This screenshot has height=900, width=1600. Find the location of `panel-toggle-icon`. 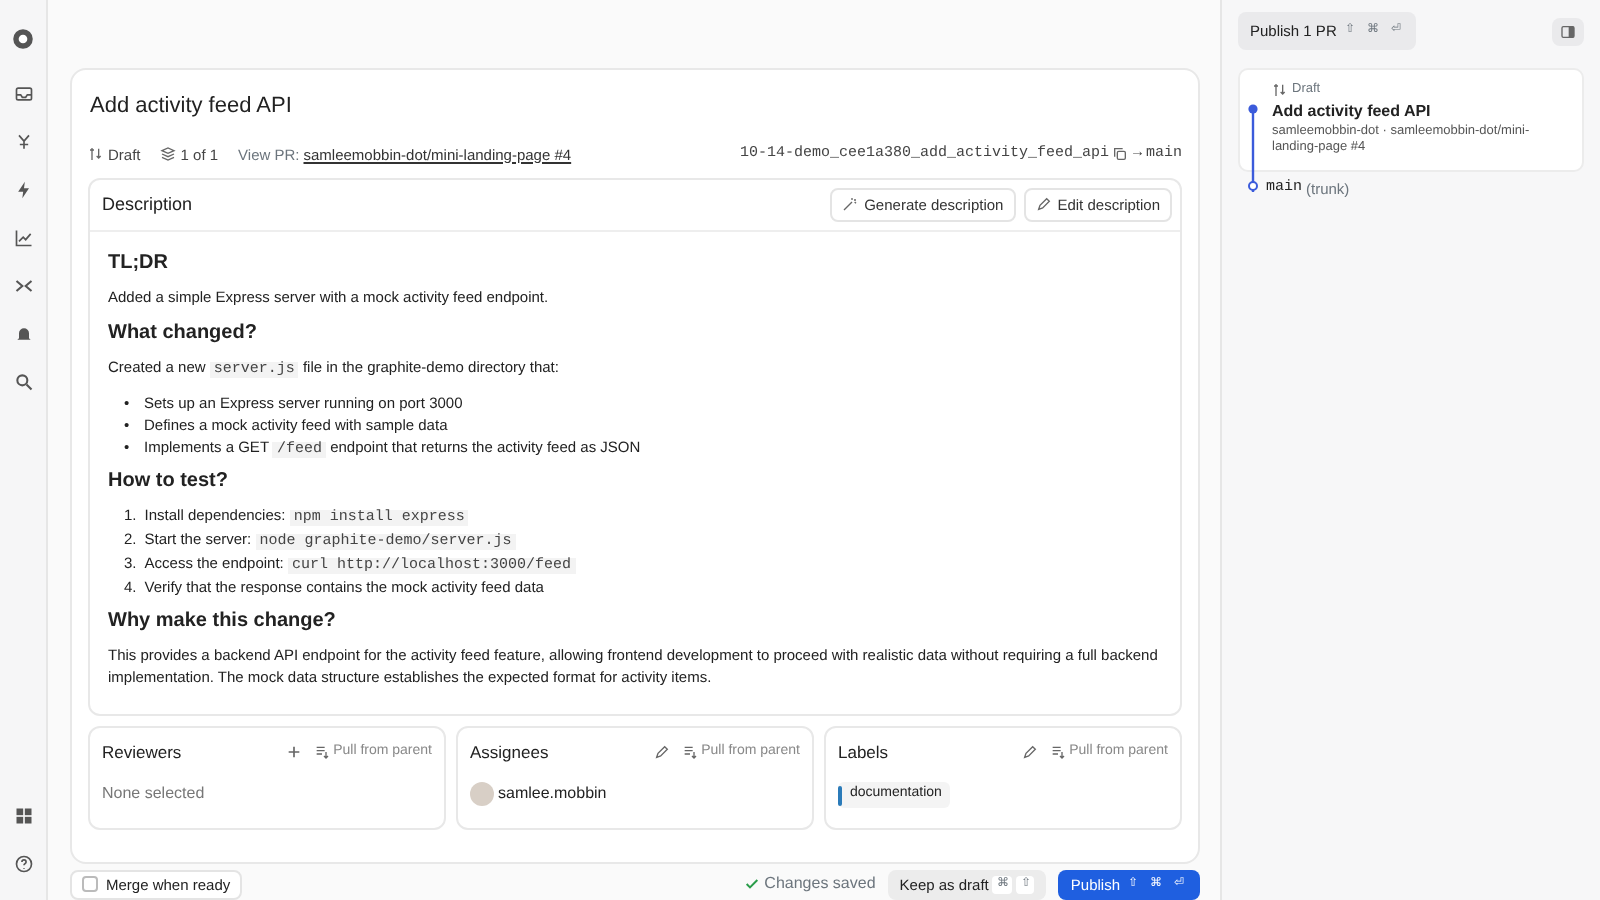

panel-toggle-icon is located at coordinates (1568, 31).